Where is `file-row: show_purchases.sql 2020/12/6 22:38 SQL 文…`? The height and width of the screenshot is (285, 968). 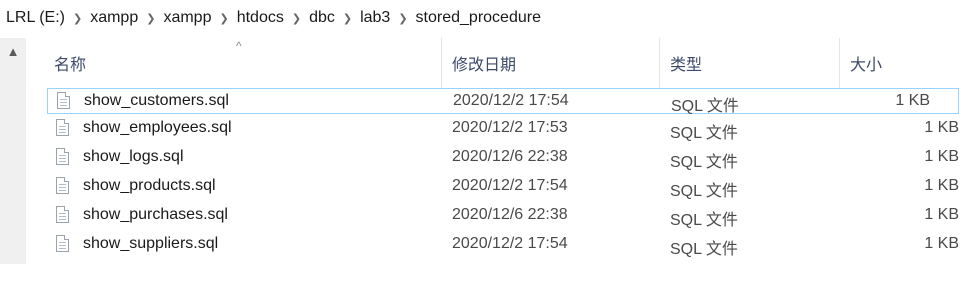 file-row: show_purchases.sql 2020/12/6 22:38 SQL 文… is located at coordinates (507, 216).